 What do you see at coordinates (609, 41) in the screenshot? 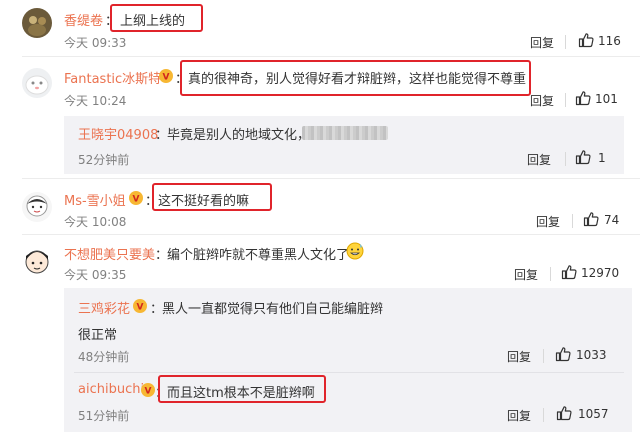
I see `like-count: 116` at bounding box center [609, 41].